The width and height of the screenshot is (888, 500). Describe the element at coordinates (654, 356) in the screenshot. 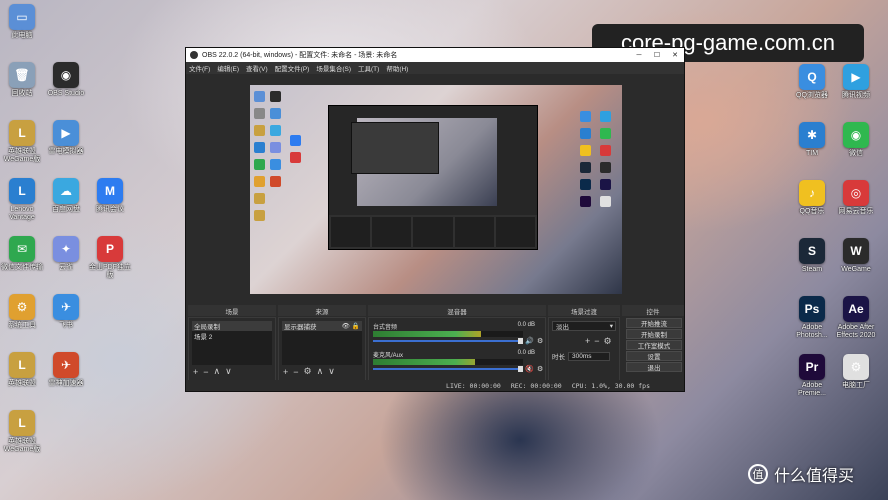

I see `settings-button: 设置` at that location.